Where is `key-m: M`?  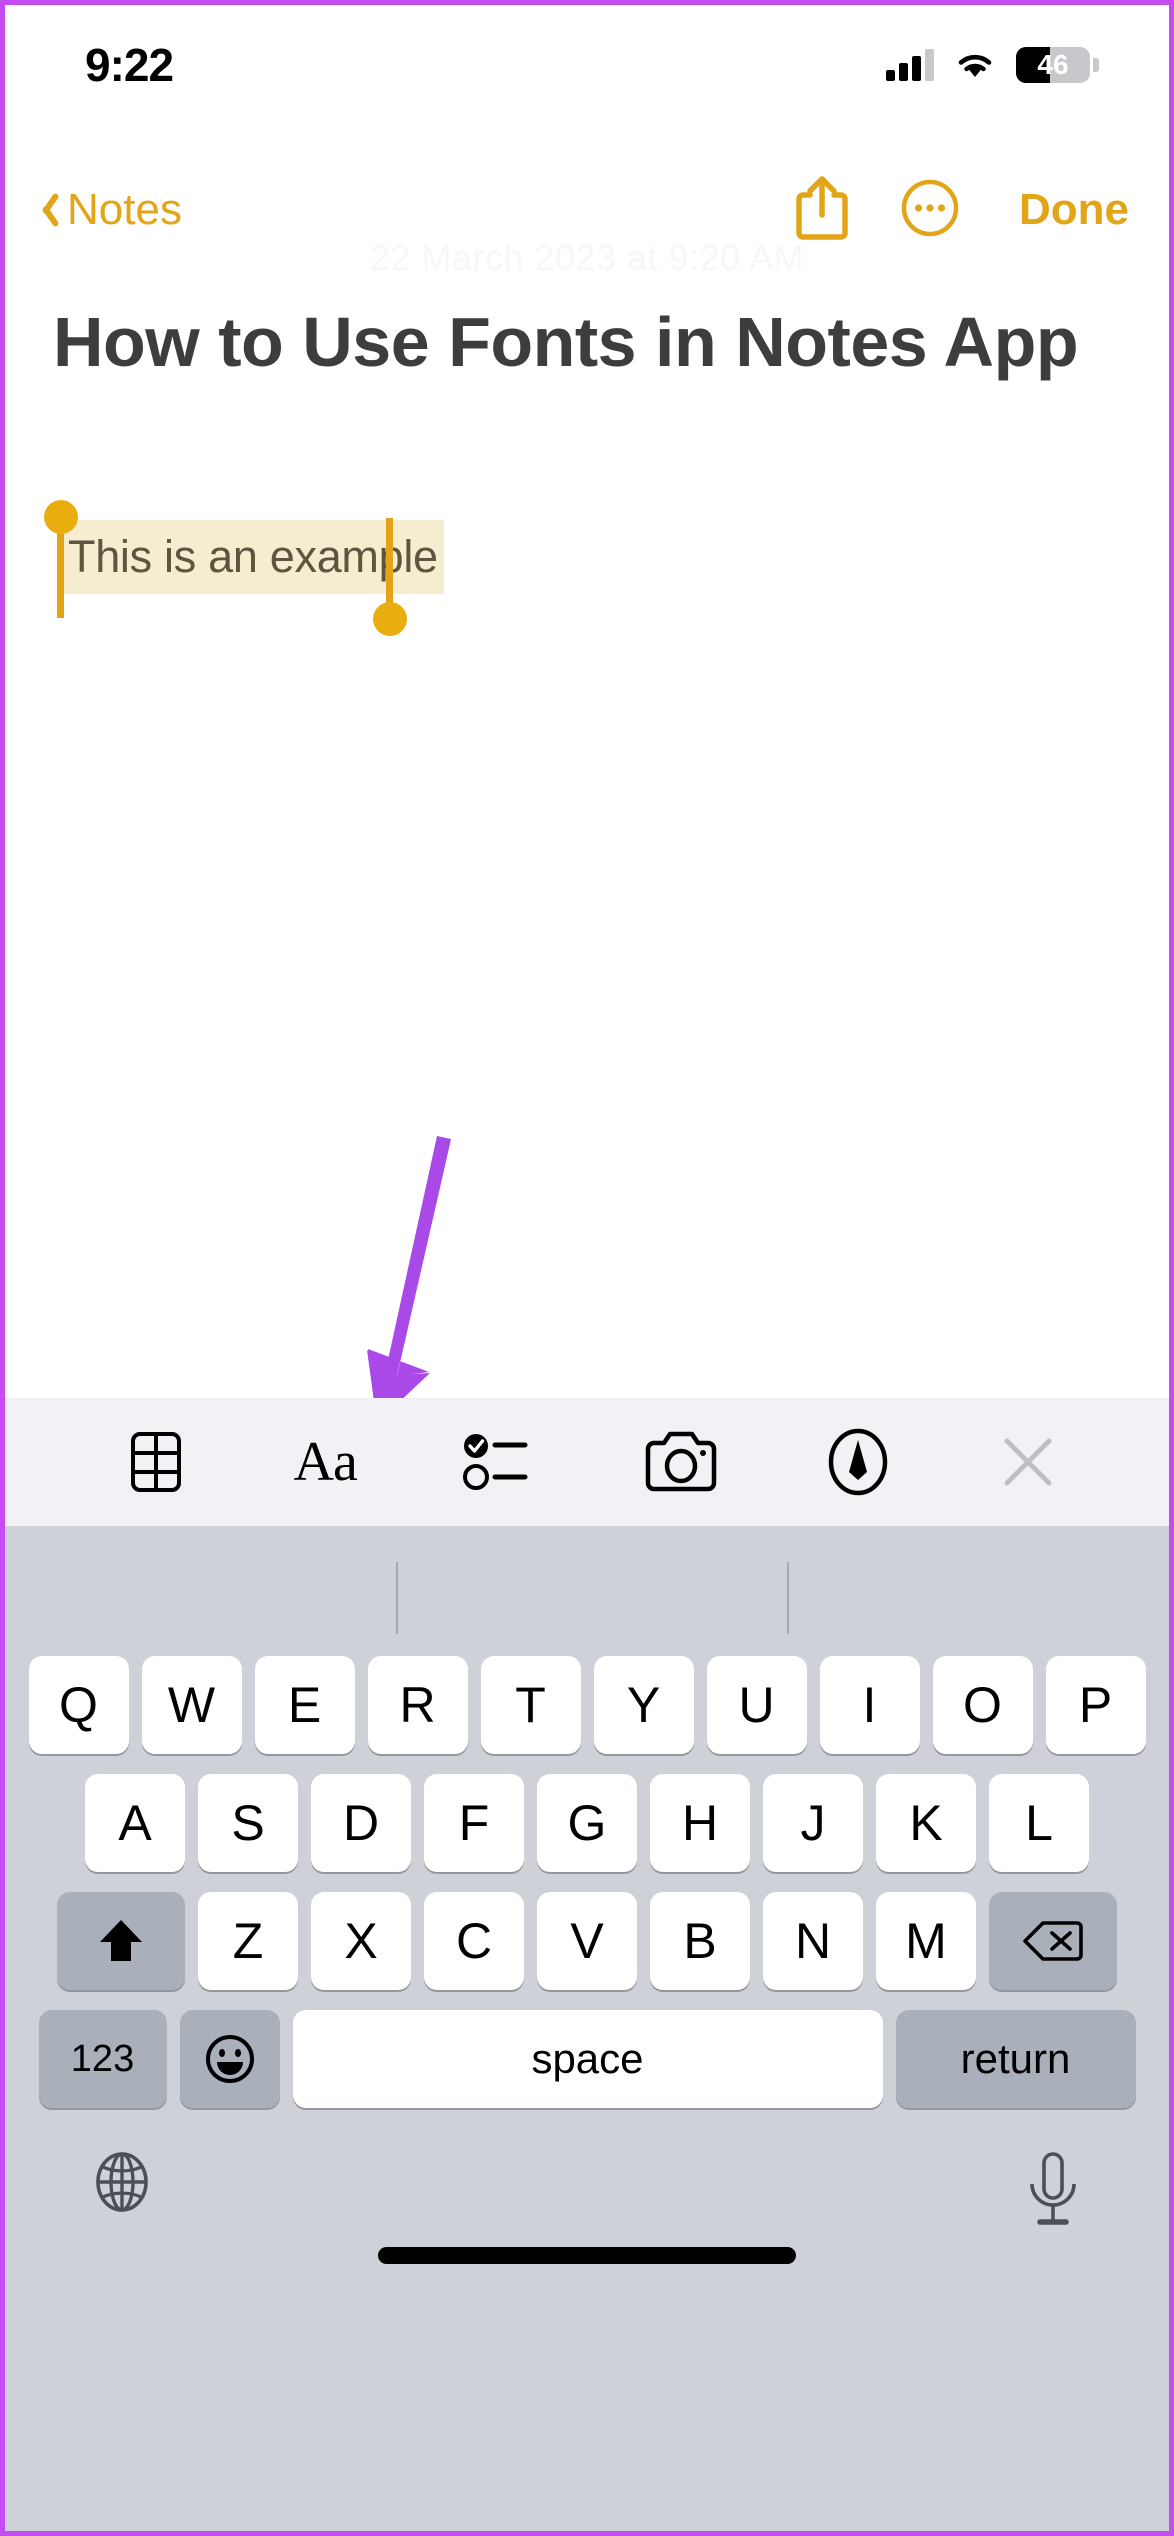
key-m: M is located at coordinates (926, 1941).